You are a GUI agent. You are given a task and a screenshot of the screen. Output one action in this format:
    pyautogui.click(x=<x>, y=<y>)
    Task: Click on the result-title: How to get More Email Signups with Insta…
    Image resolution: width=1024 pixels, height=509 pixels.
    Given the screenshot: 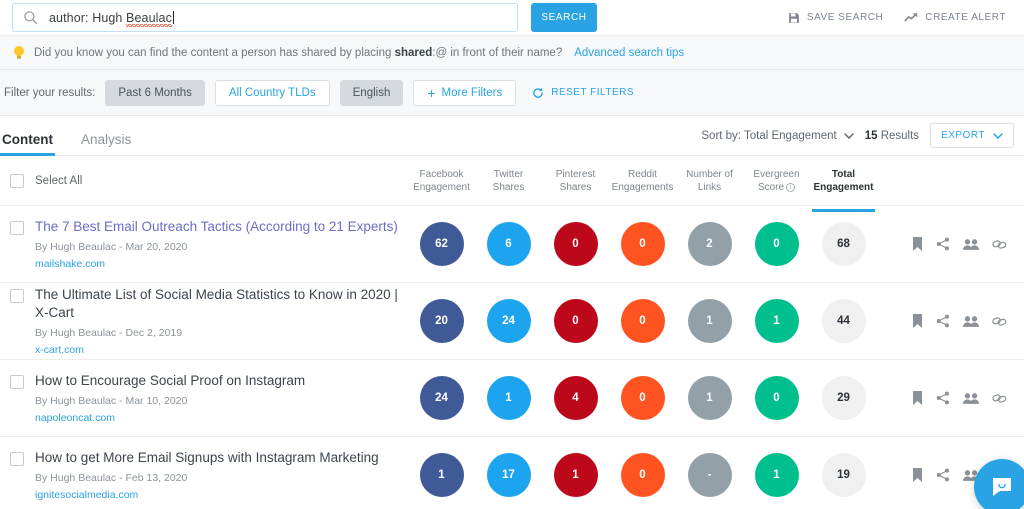 What is the action you would take?
    pyautogui.click(x=207, y=458)
    